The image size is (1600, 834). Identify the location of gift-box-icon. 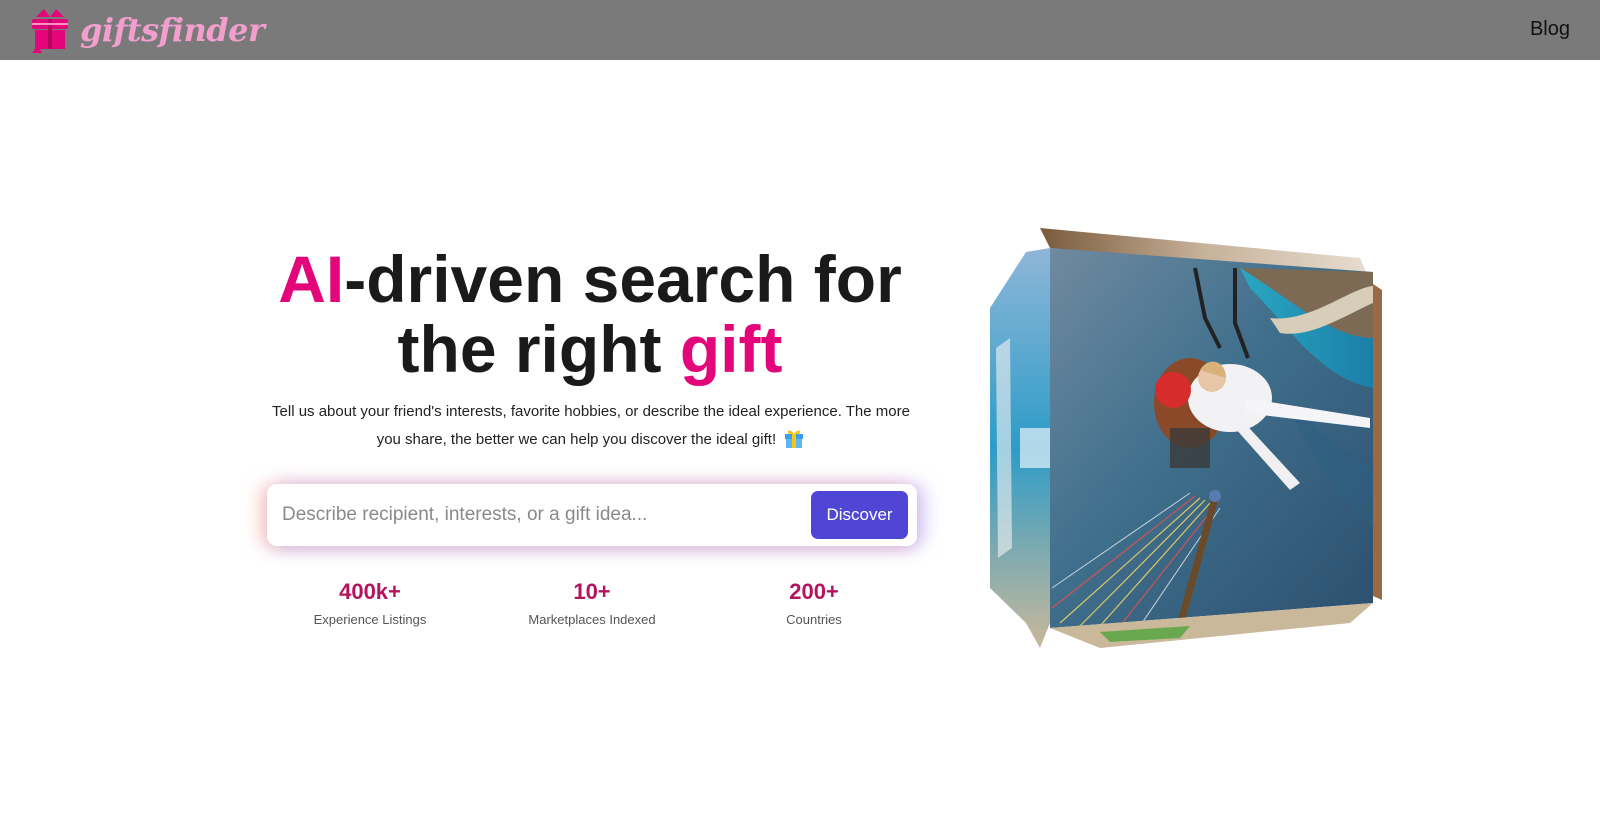
(50, 31).